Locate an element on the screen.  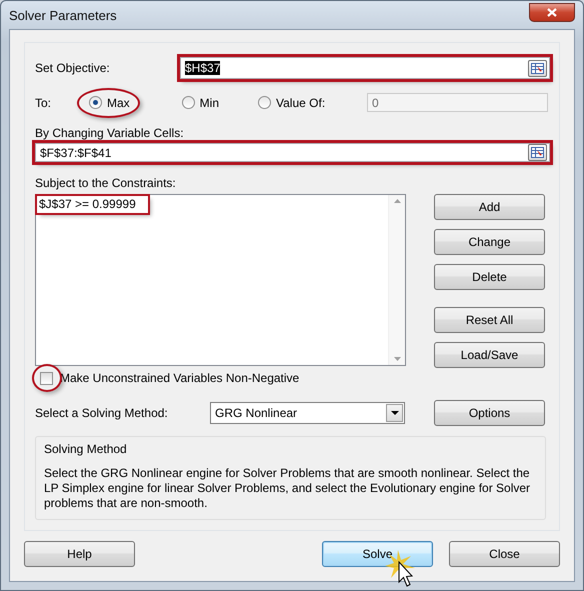
constraint-button: Reset All is located at coordinates (489, 320).